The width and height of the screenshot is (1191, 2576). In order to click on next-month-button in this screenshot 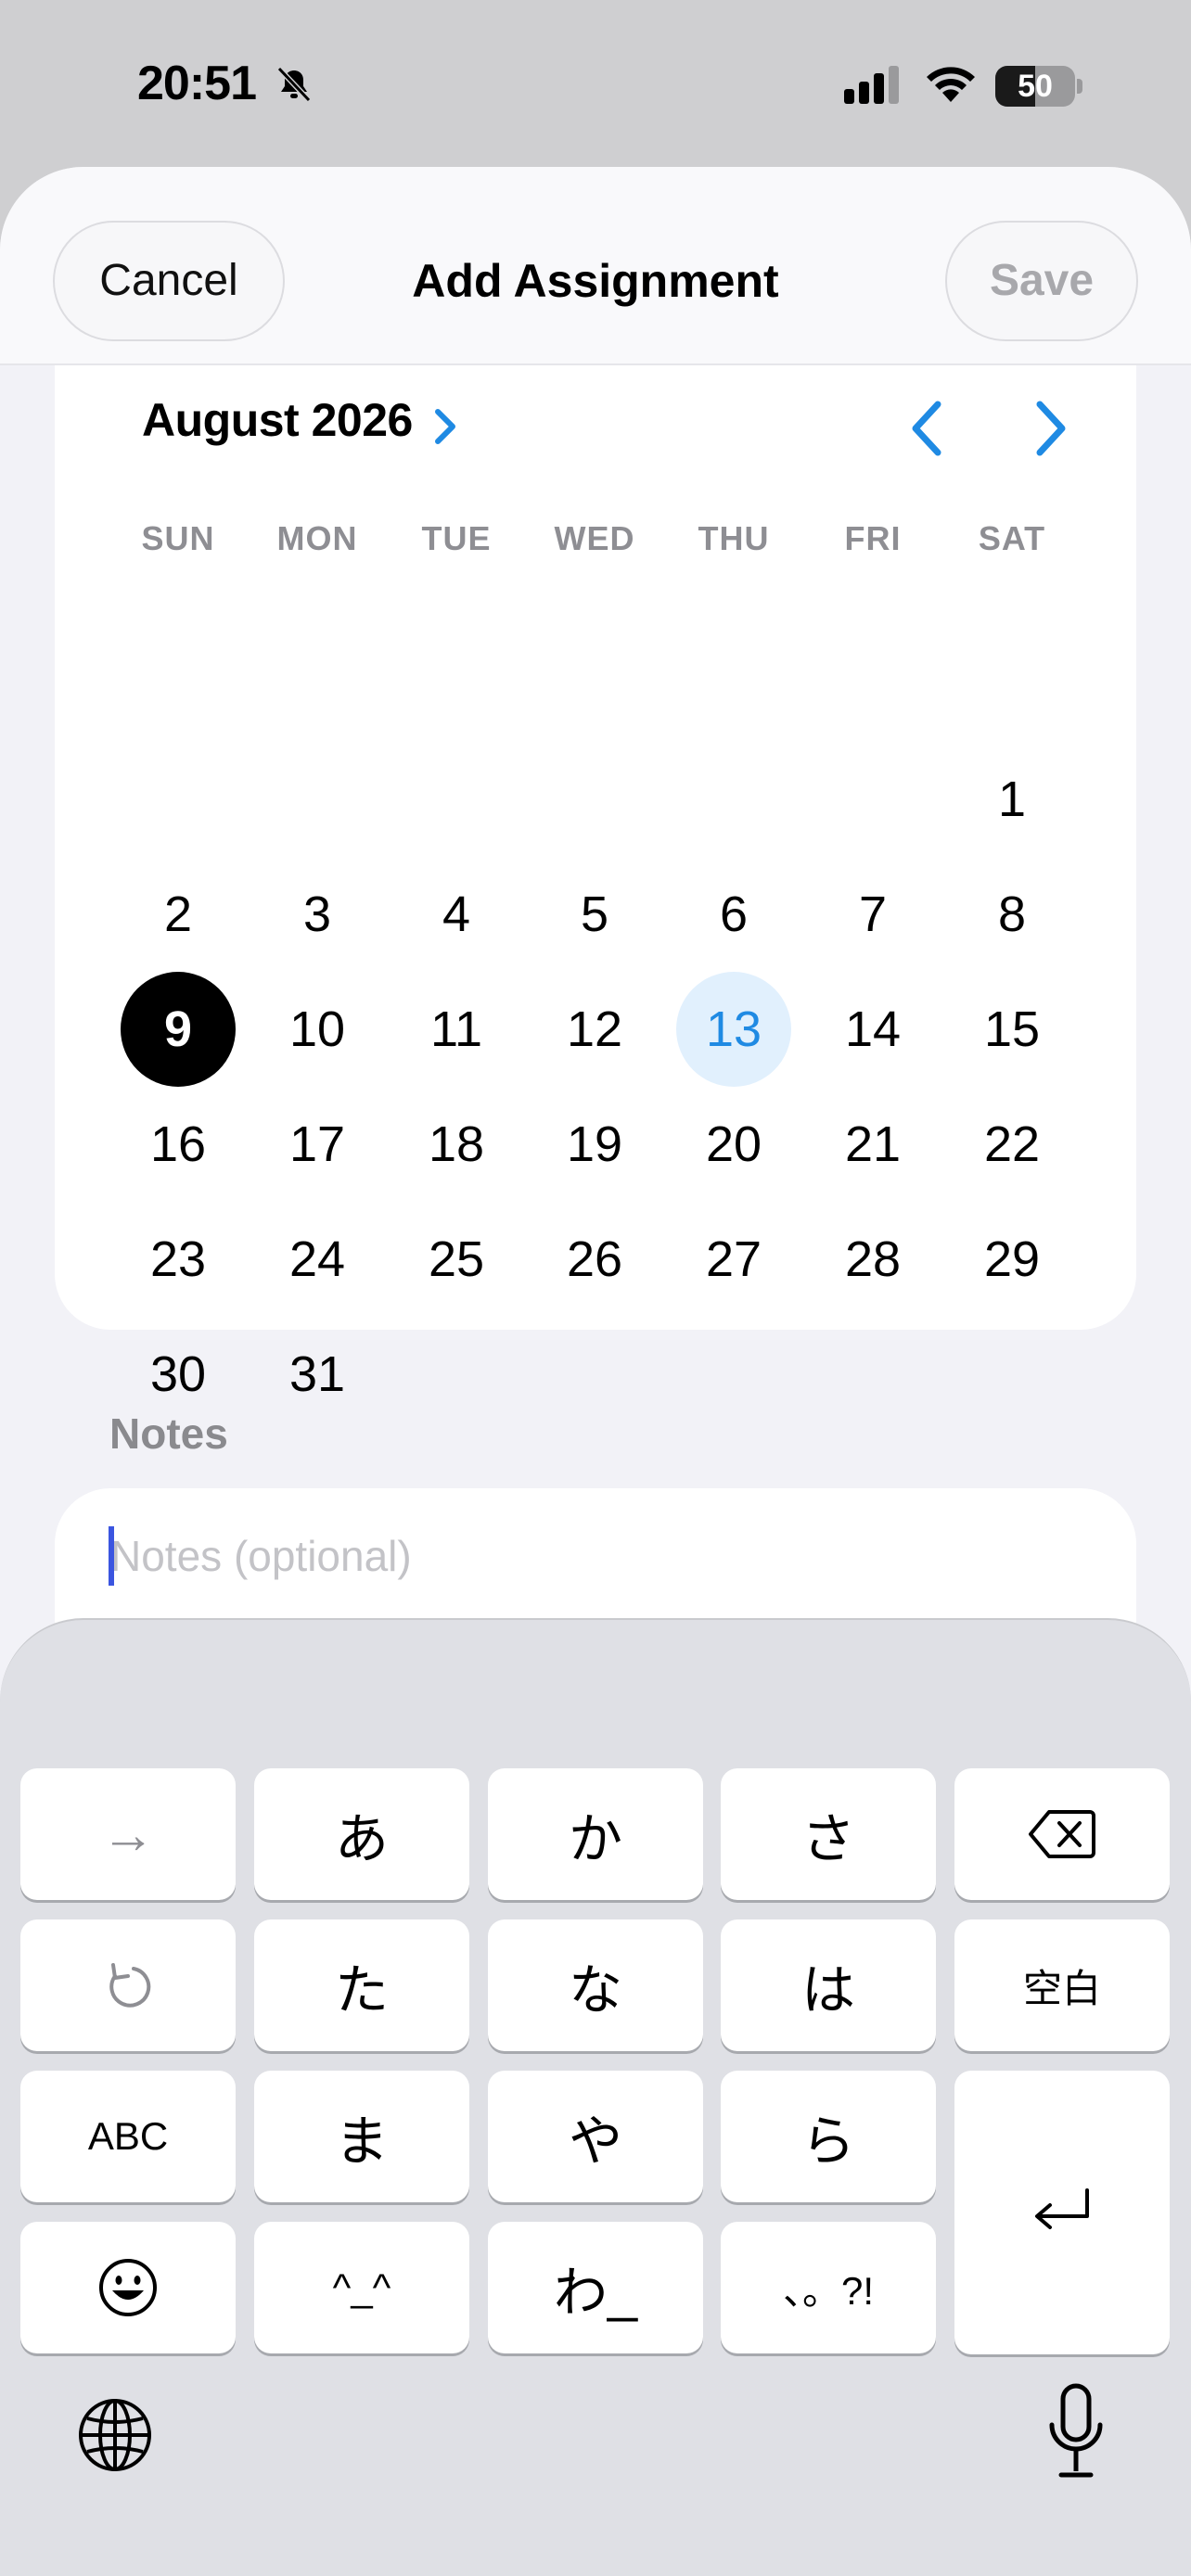, I will do `click(1049, 428)`.